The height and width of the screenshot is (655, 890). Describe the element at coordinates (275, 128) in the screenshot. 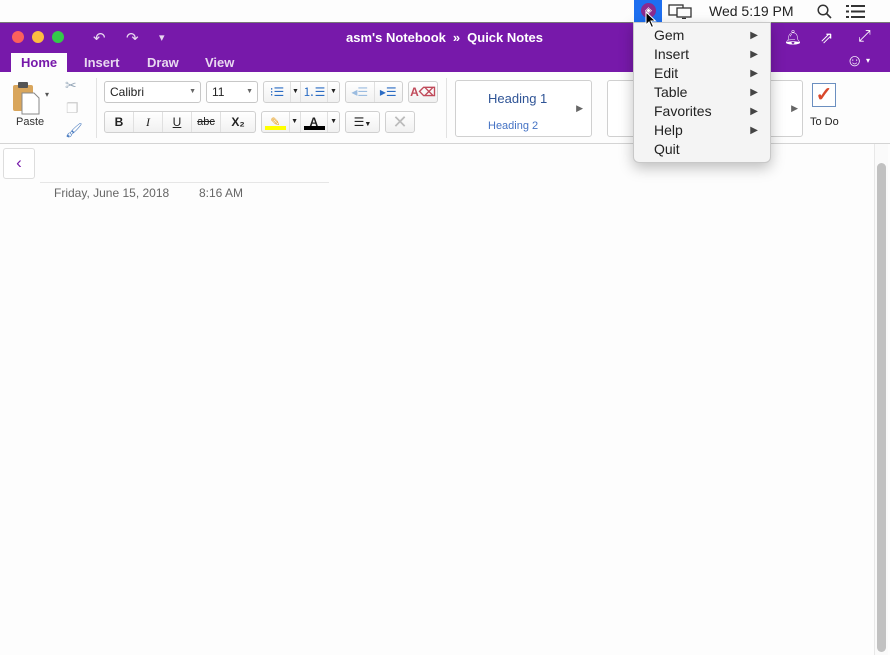

I see `highlight-color-swatch` at that location.